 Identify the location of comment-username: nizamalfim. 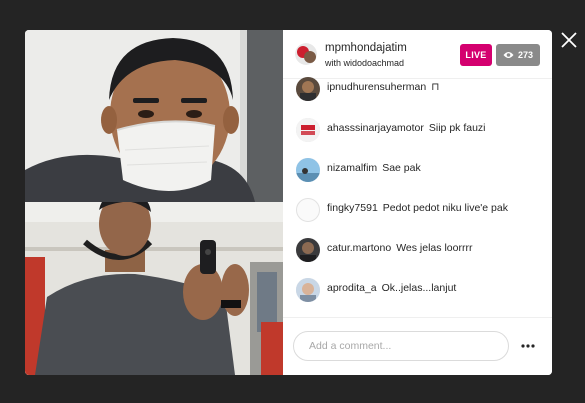
(352, 168).